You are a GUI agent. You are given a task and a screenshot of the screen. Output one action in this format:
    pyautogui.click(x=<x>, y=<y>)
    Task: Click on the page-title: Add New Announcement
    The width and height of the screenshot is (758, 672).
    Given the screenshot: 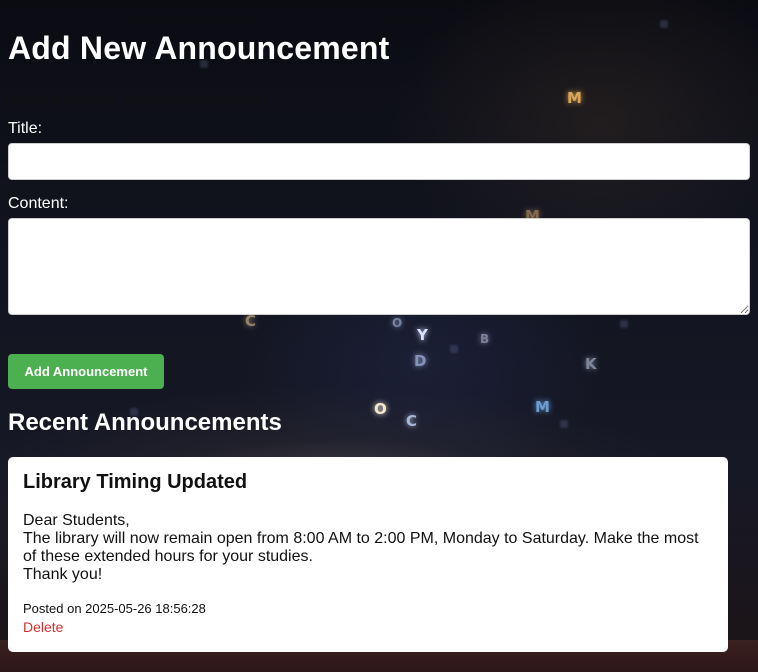 What is the action you would take?
    pyautogui.click(x=199, y=48)
    